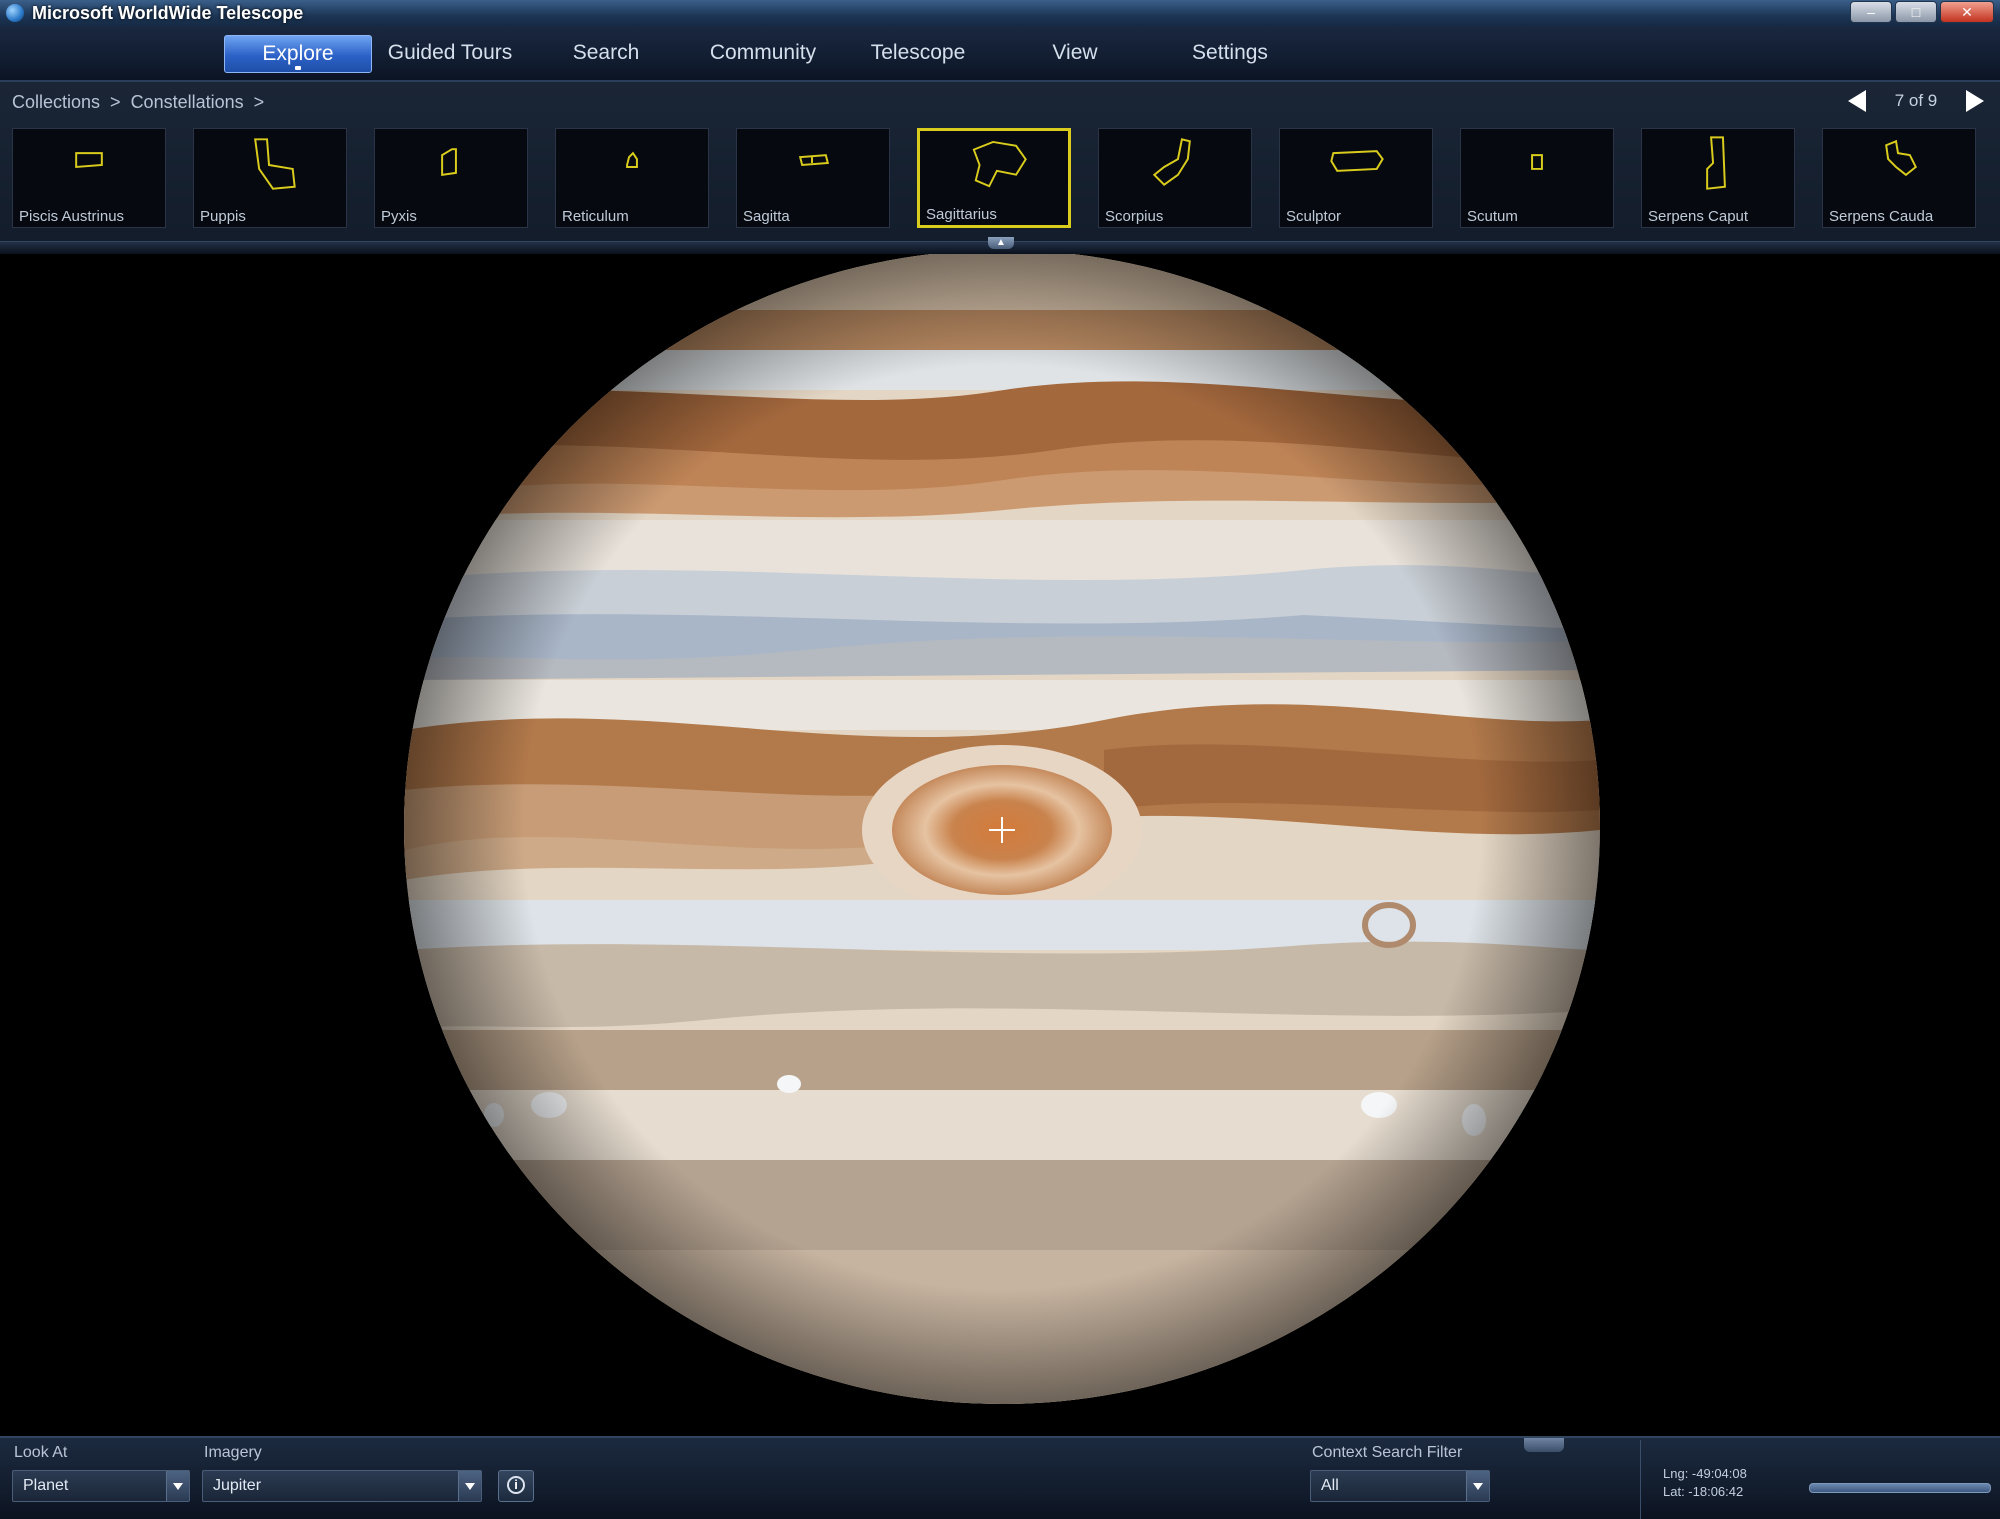 This screenshot has width=2000, height=1519. What do you see at coordinates (1857, 101) in the screenshot?
I see `previous-page-icon` at bounding box center [1857, 101].